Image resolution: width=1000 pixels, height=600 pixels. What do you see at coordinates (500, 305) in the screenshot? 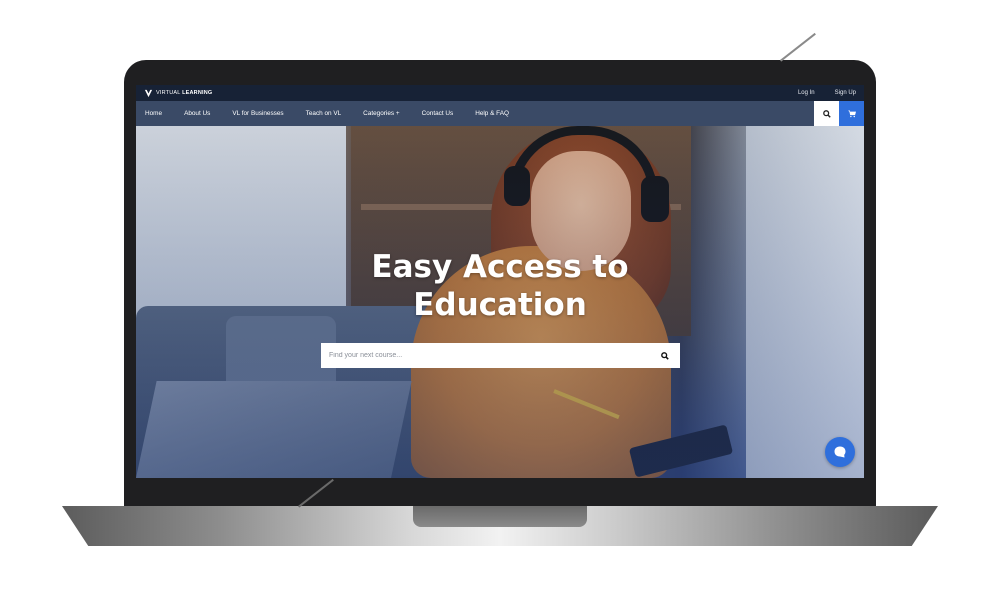
I see `hero-headline-line2: Education` at bounding box center [500, 305].